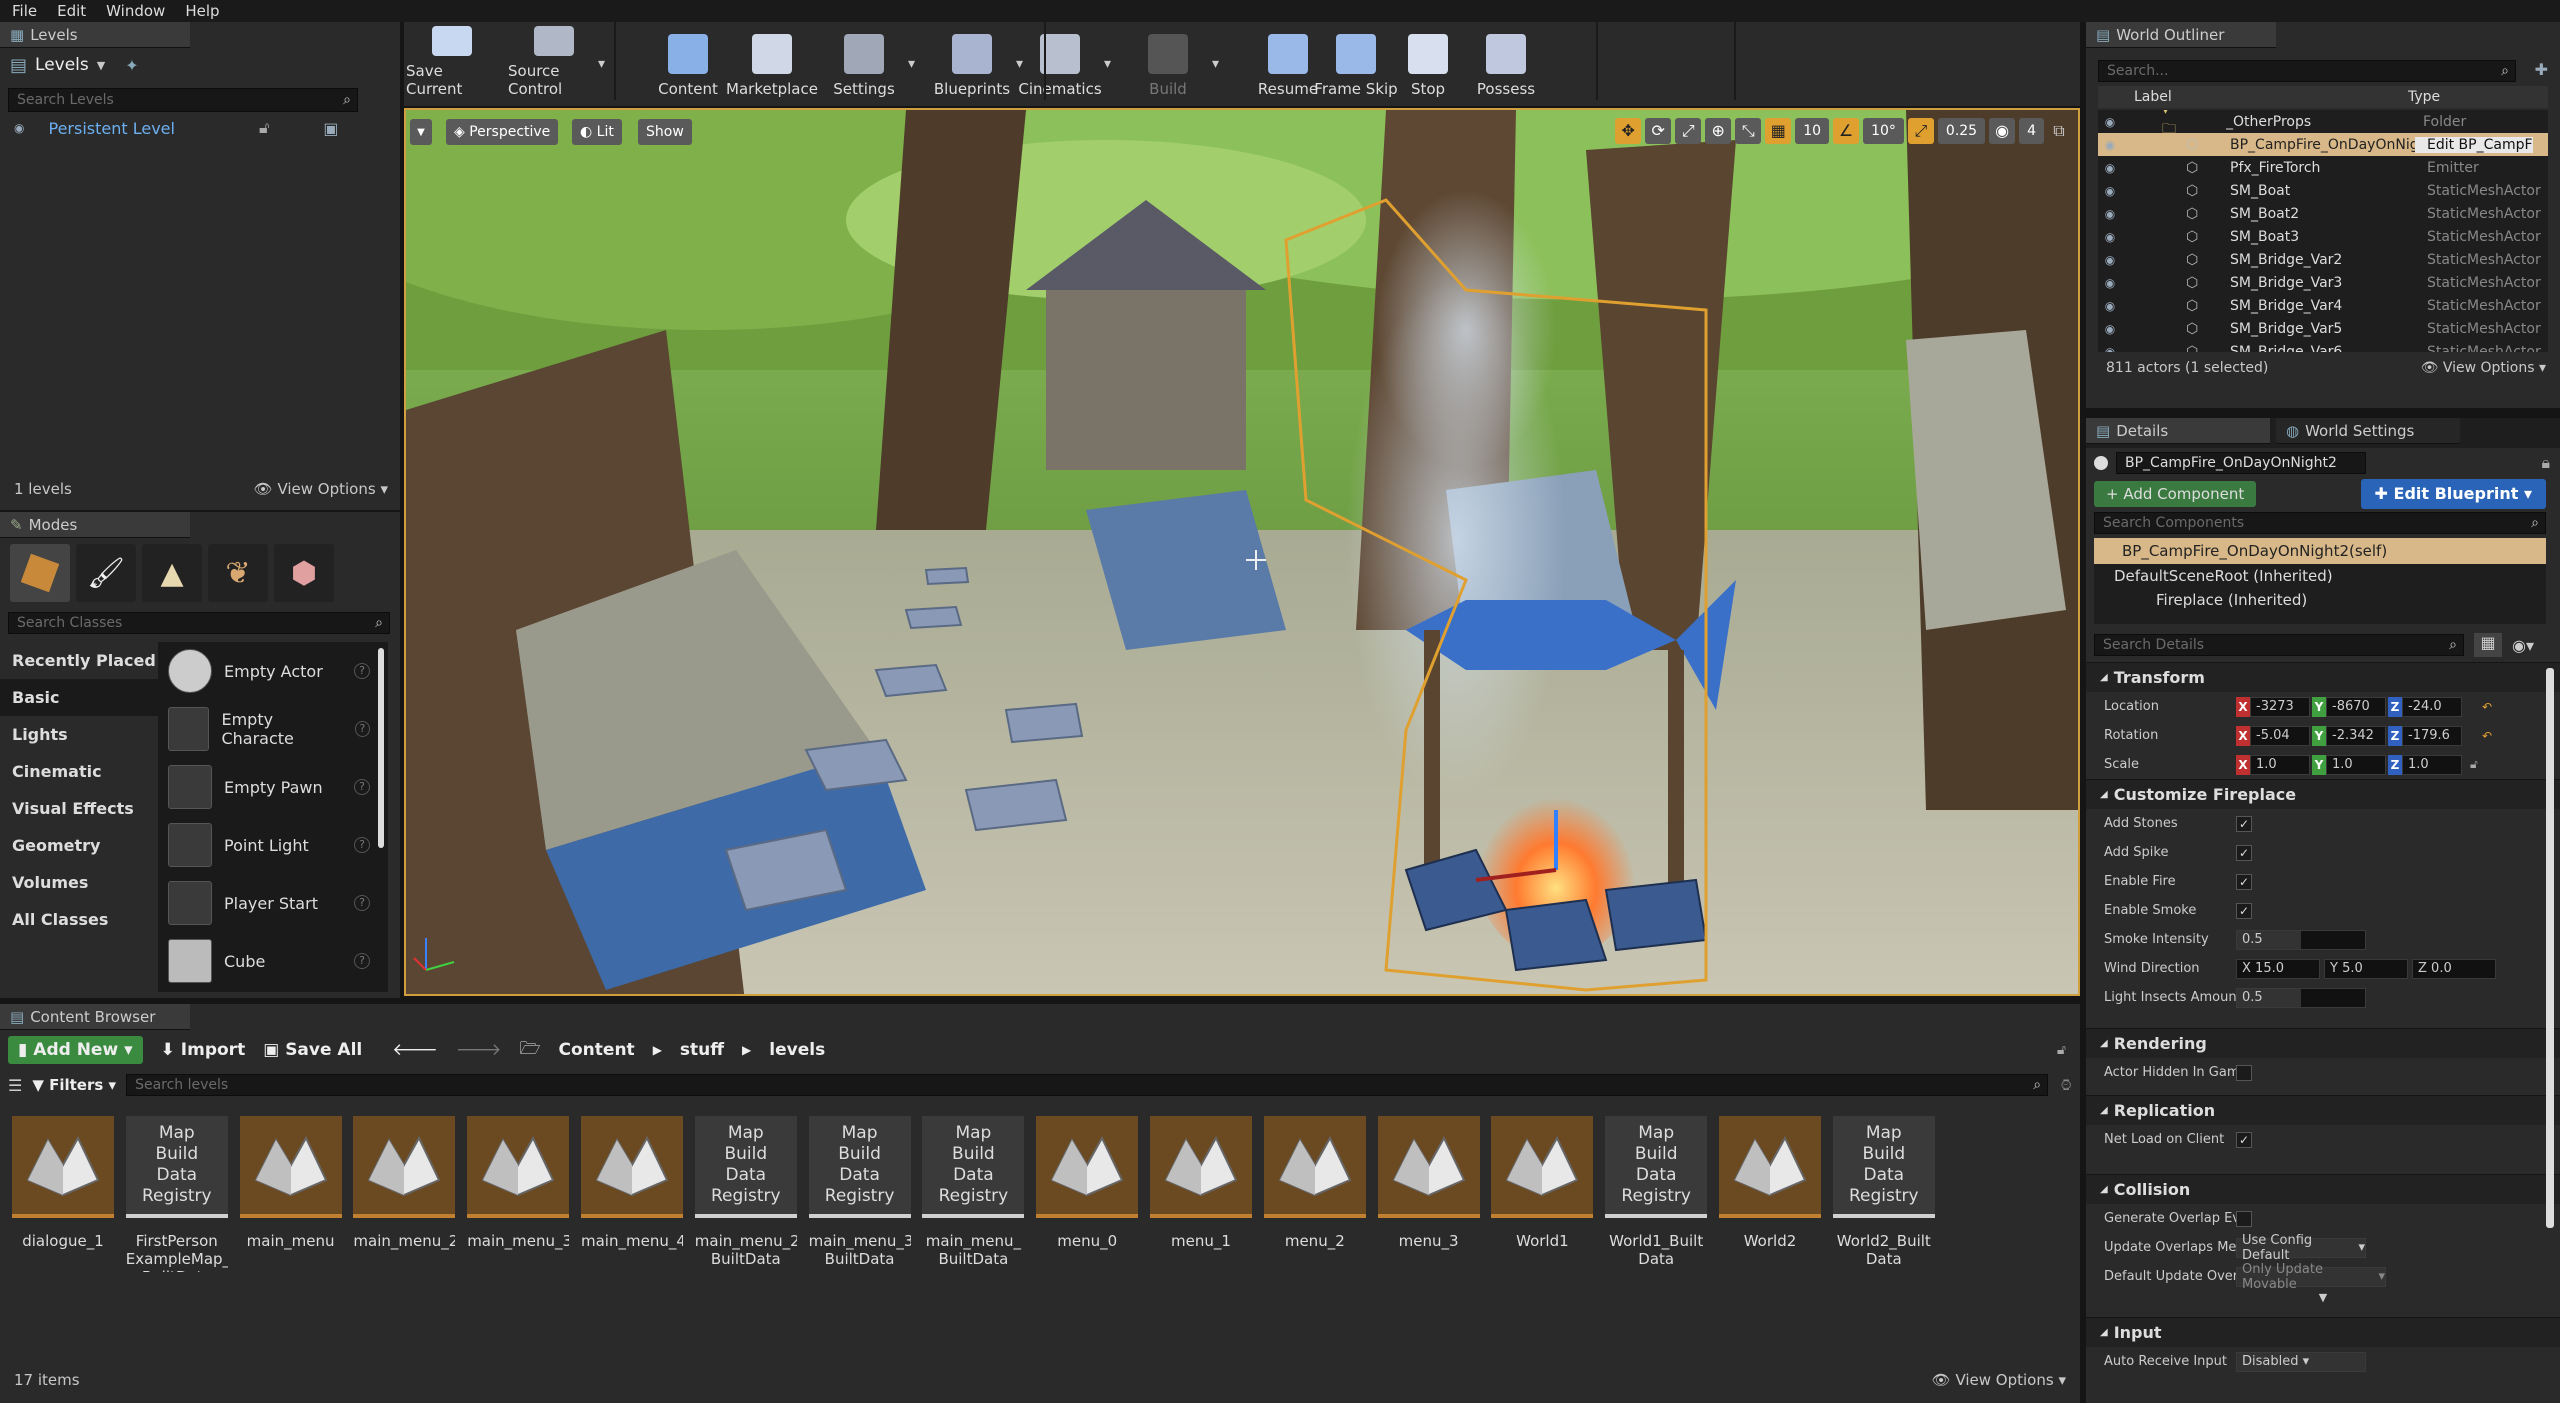 This screenshot has height=1403, width=2560. Describe the element at coordinates (479, 1050) in the screenshot. I see `forward-arrow-icon: 🡒` at that location.